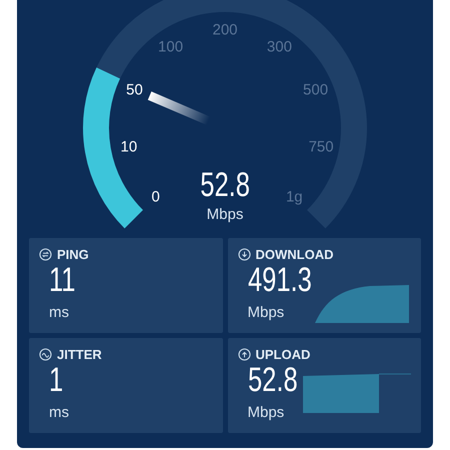 This screenshot has height=450, width=450. Describe the element at coordinates (45, 254) in the screenshot. I see `ping-icon` at that location.